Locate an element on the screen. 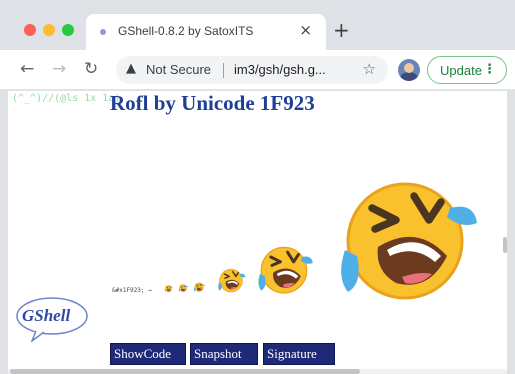  rofl-emoji-5-icon is located at coordinates (284, 269).